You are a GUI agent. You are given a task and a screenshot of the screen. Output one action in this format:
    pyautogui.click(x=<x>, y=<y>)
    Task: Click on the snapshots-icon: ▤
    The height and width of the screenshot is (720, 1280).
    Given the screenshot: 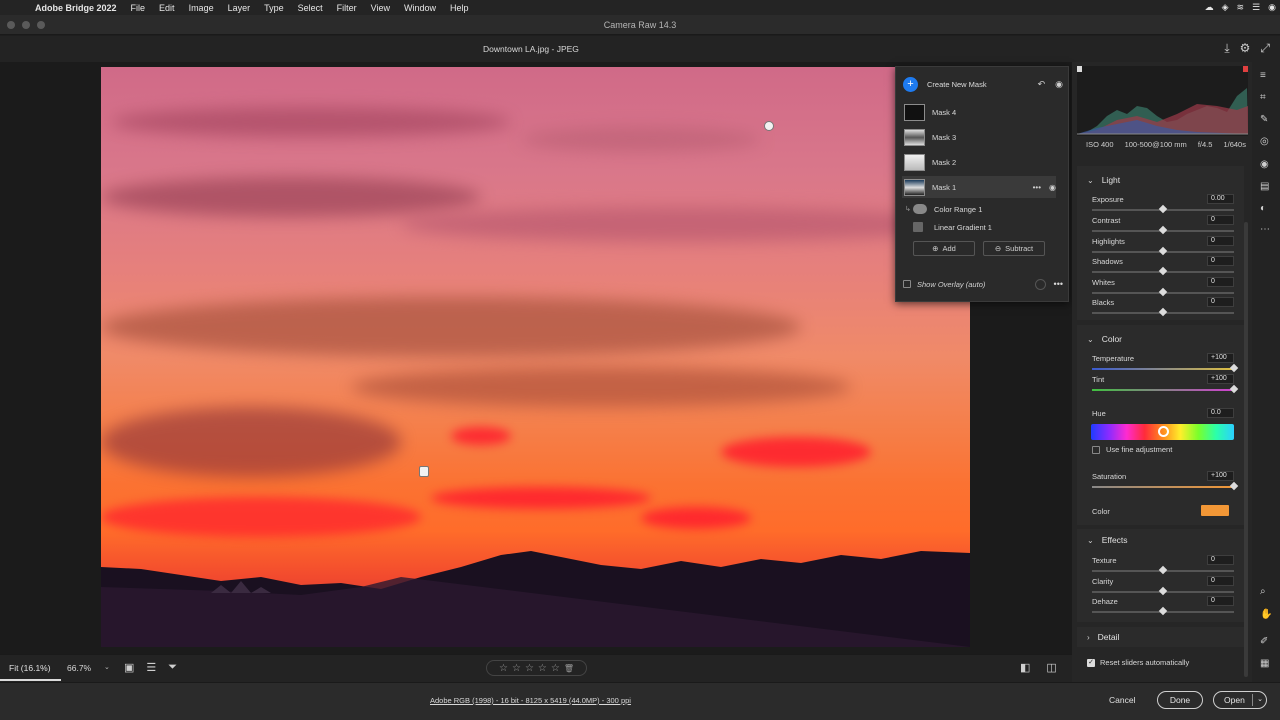 What is the action you would take?
    pyautogui.click(x=1264, y=186)
    